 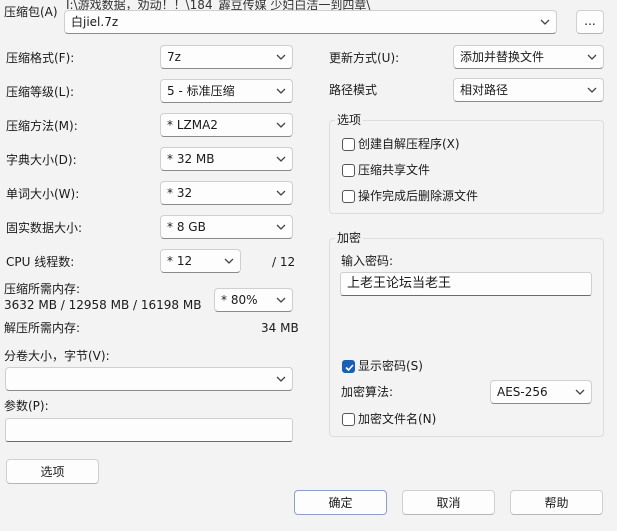 What do you see at coordinates (522, 392) in the screenshot?
I see `algo-value: AES-256` at bounding box center [522, 392].